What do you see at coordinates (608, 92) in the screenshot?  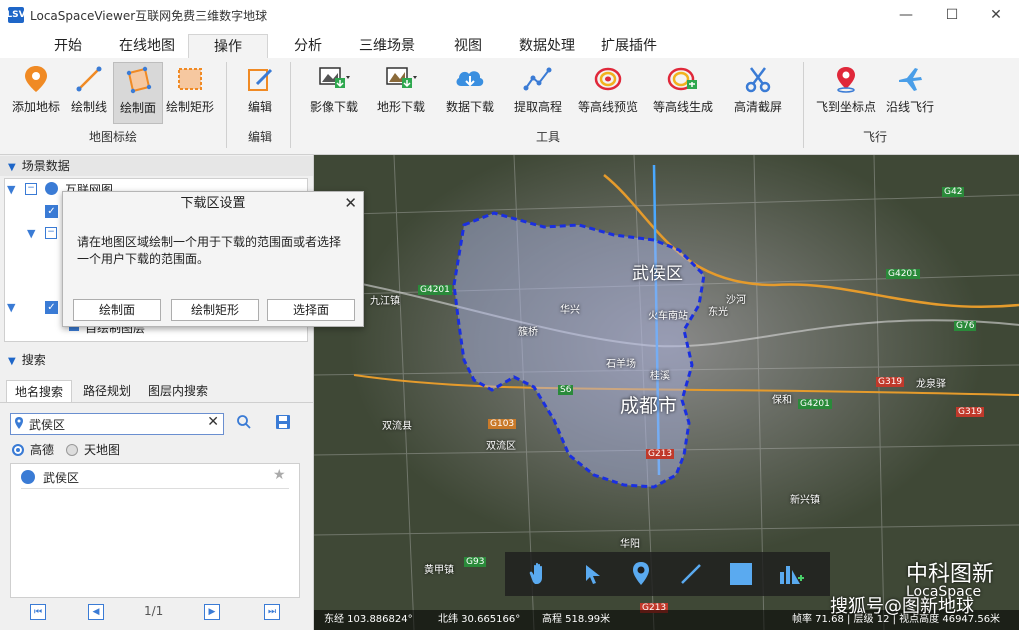 I see `contour-preview-button: 等高线预览` at bounding box center [608, 92].